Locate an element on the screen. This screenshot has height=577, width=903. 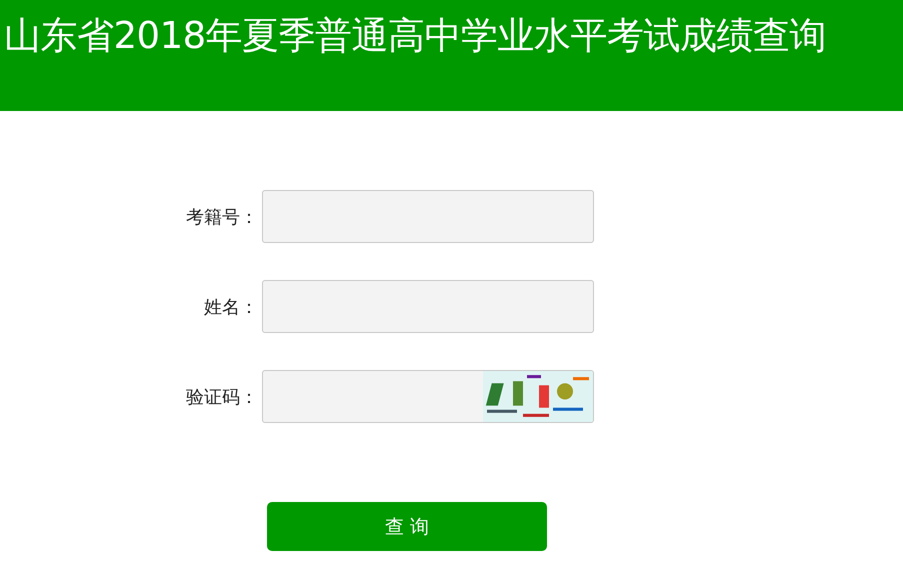
query-button: 查 询 is located at coordinates (407, 526).